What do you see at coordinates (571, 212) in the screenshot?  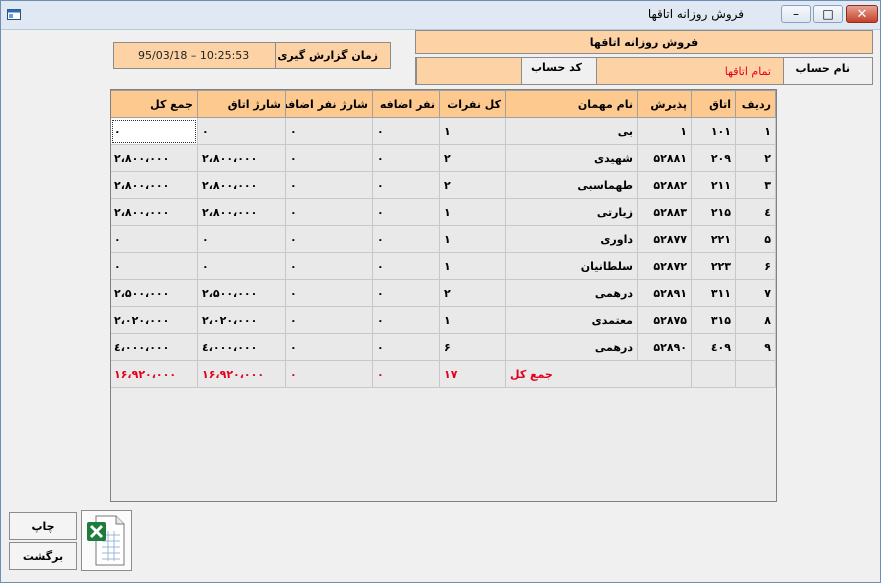 I see `cell-guest-name: زیارتی` at bounding box center [571, 212].